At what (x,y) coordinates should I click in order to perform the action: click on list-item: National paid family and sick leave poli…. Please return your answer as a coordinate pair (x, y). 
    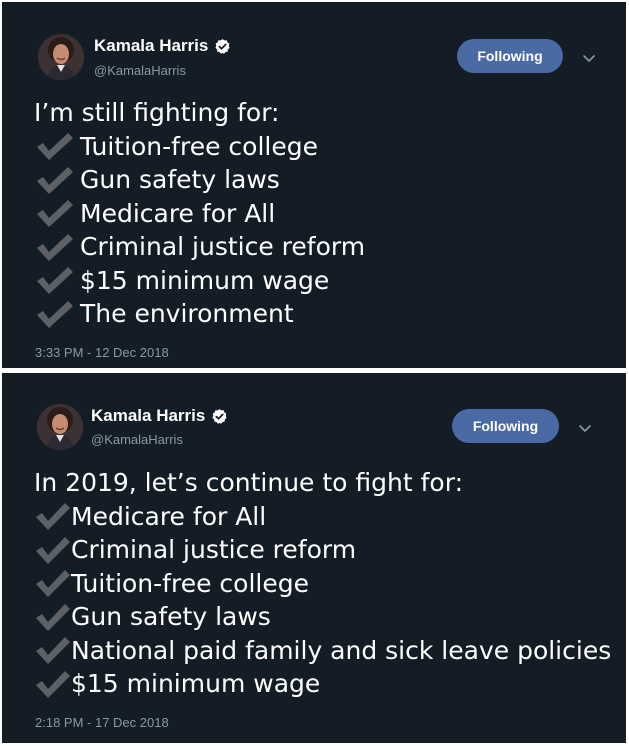
    Looking at the image, I should click on (322, 651).